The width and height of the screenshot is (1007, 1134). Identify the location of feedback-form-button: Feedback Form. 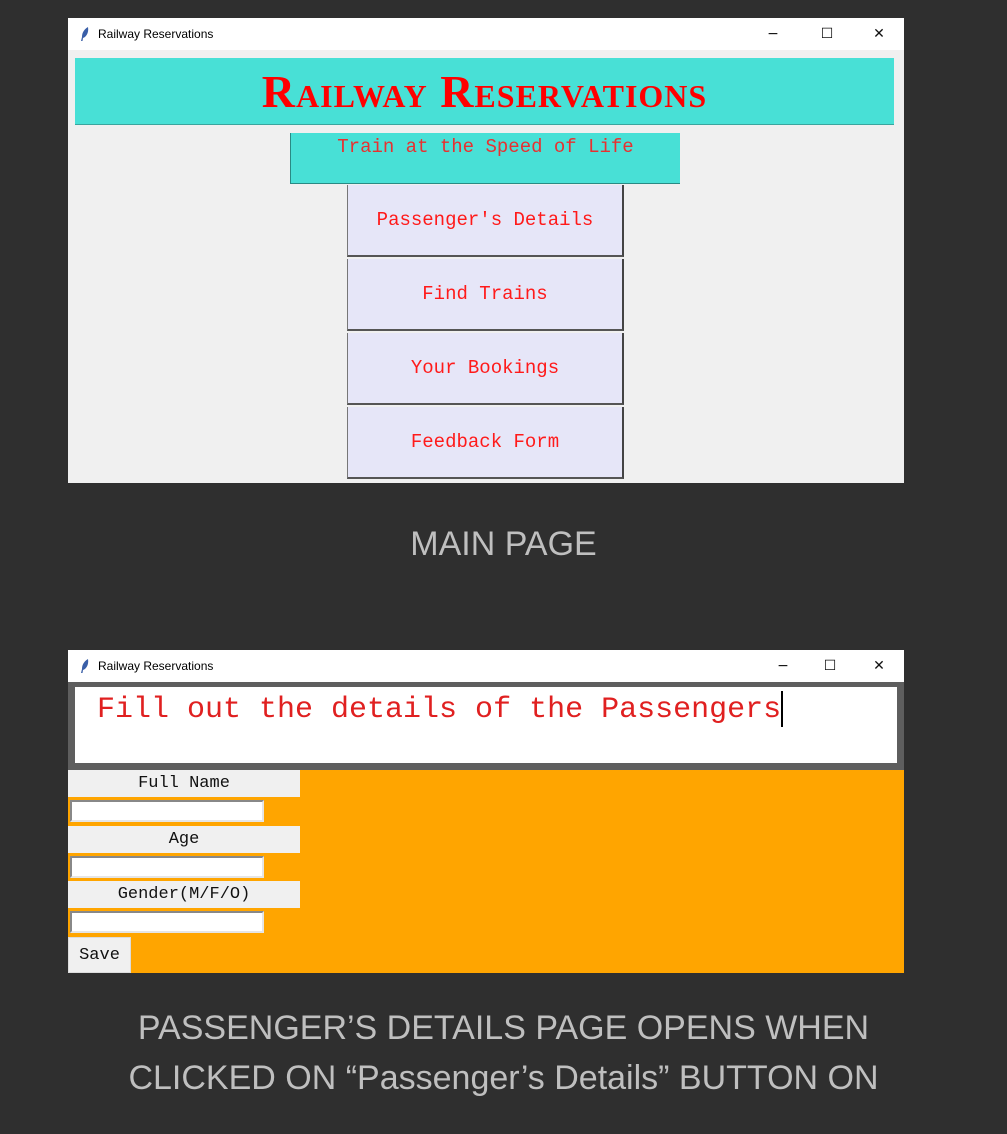
(485, 443).